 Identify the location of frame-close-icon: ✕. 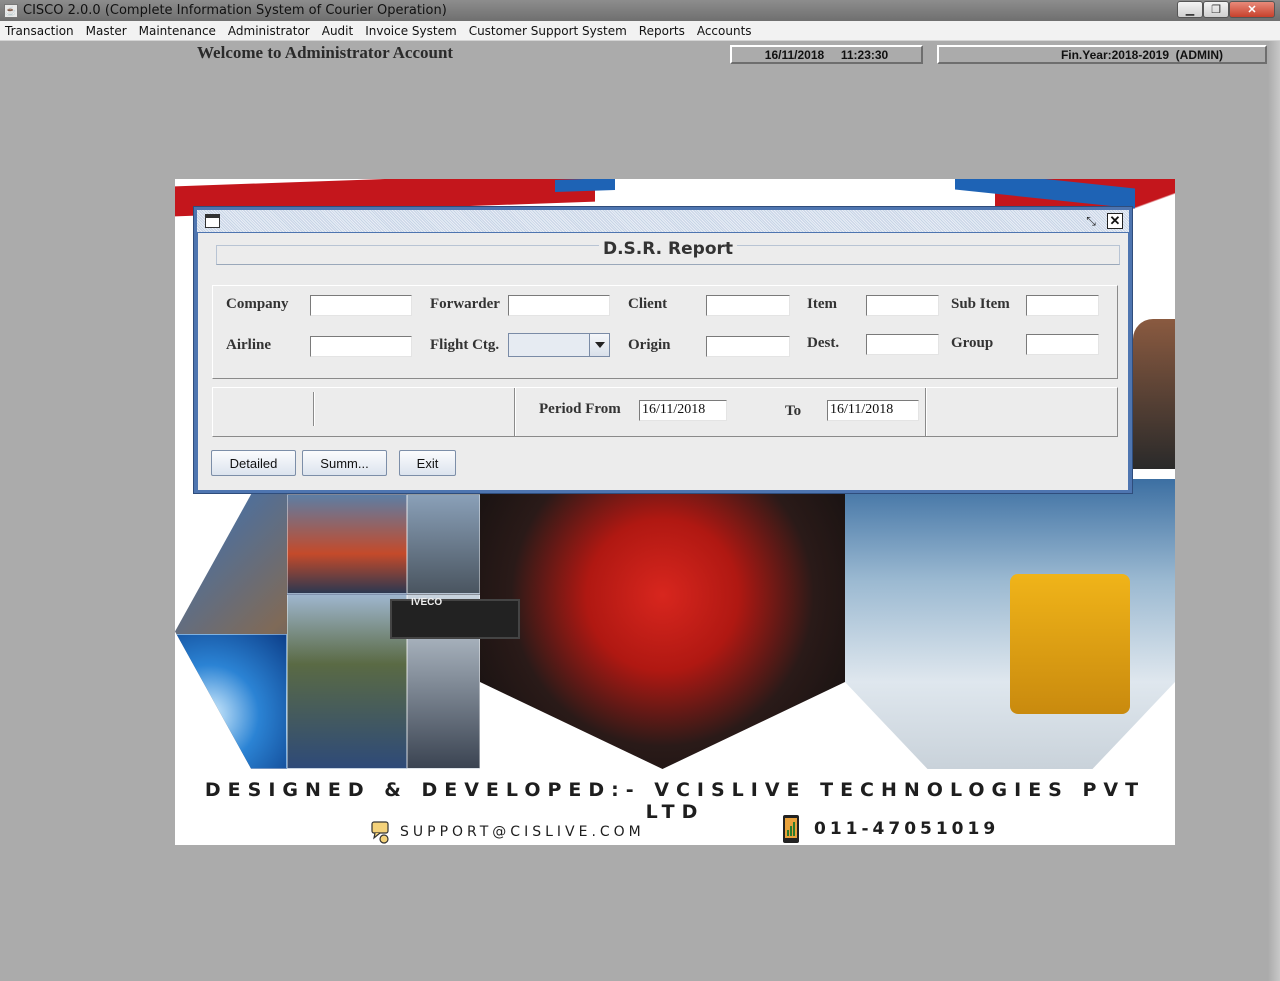
(1115, 221).